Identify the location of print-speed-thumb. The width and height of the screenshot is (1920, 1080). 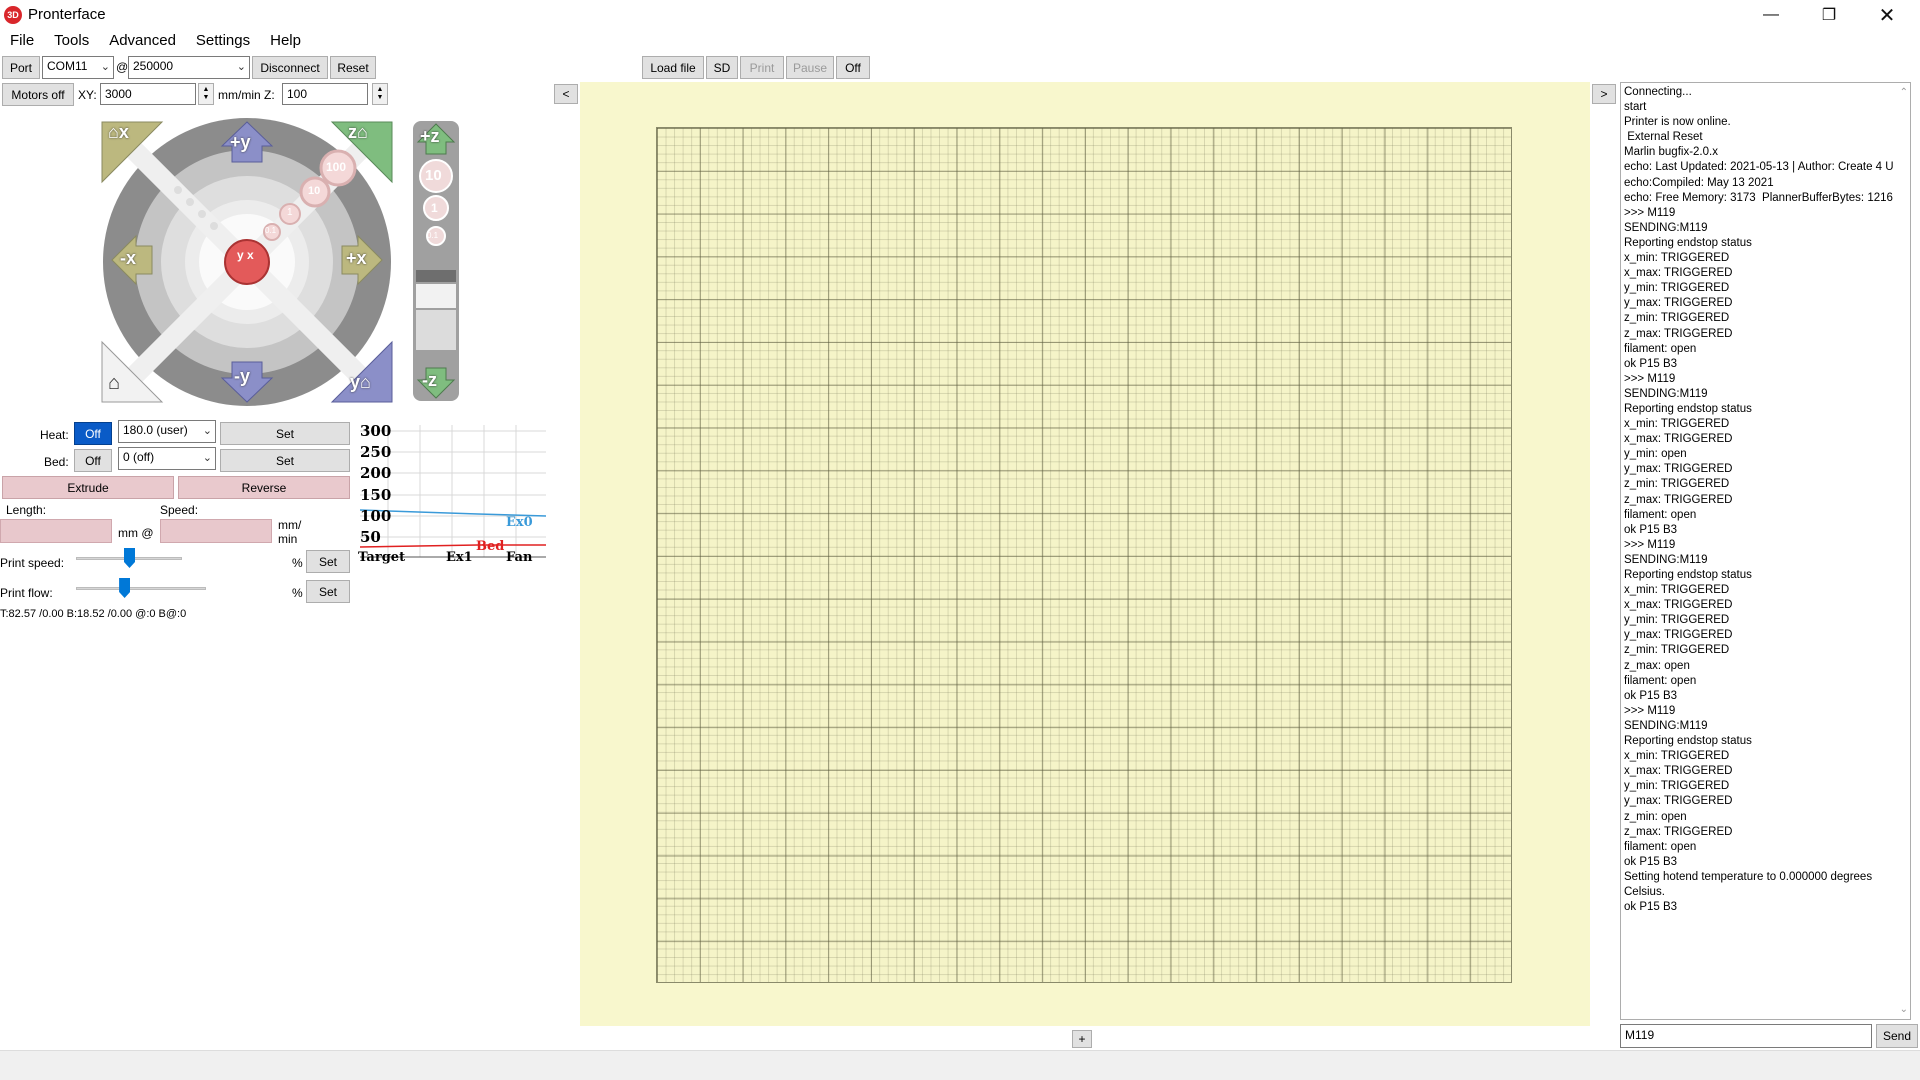
(129, 558).